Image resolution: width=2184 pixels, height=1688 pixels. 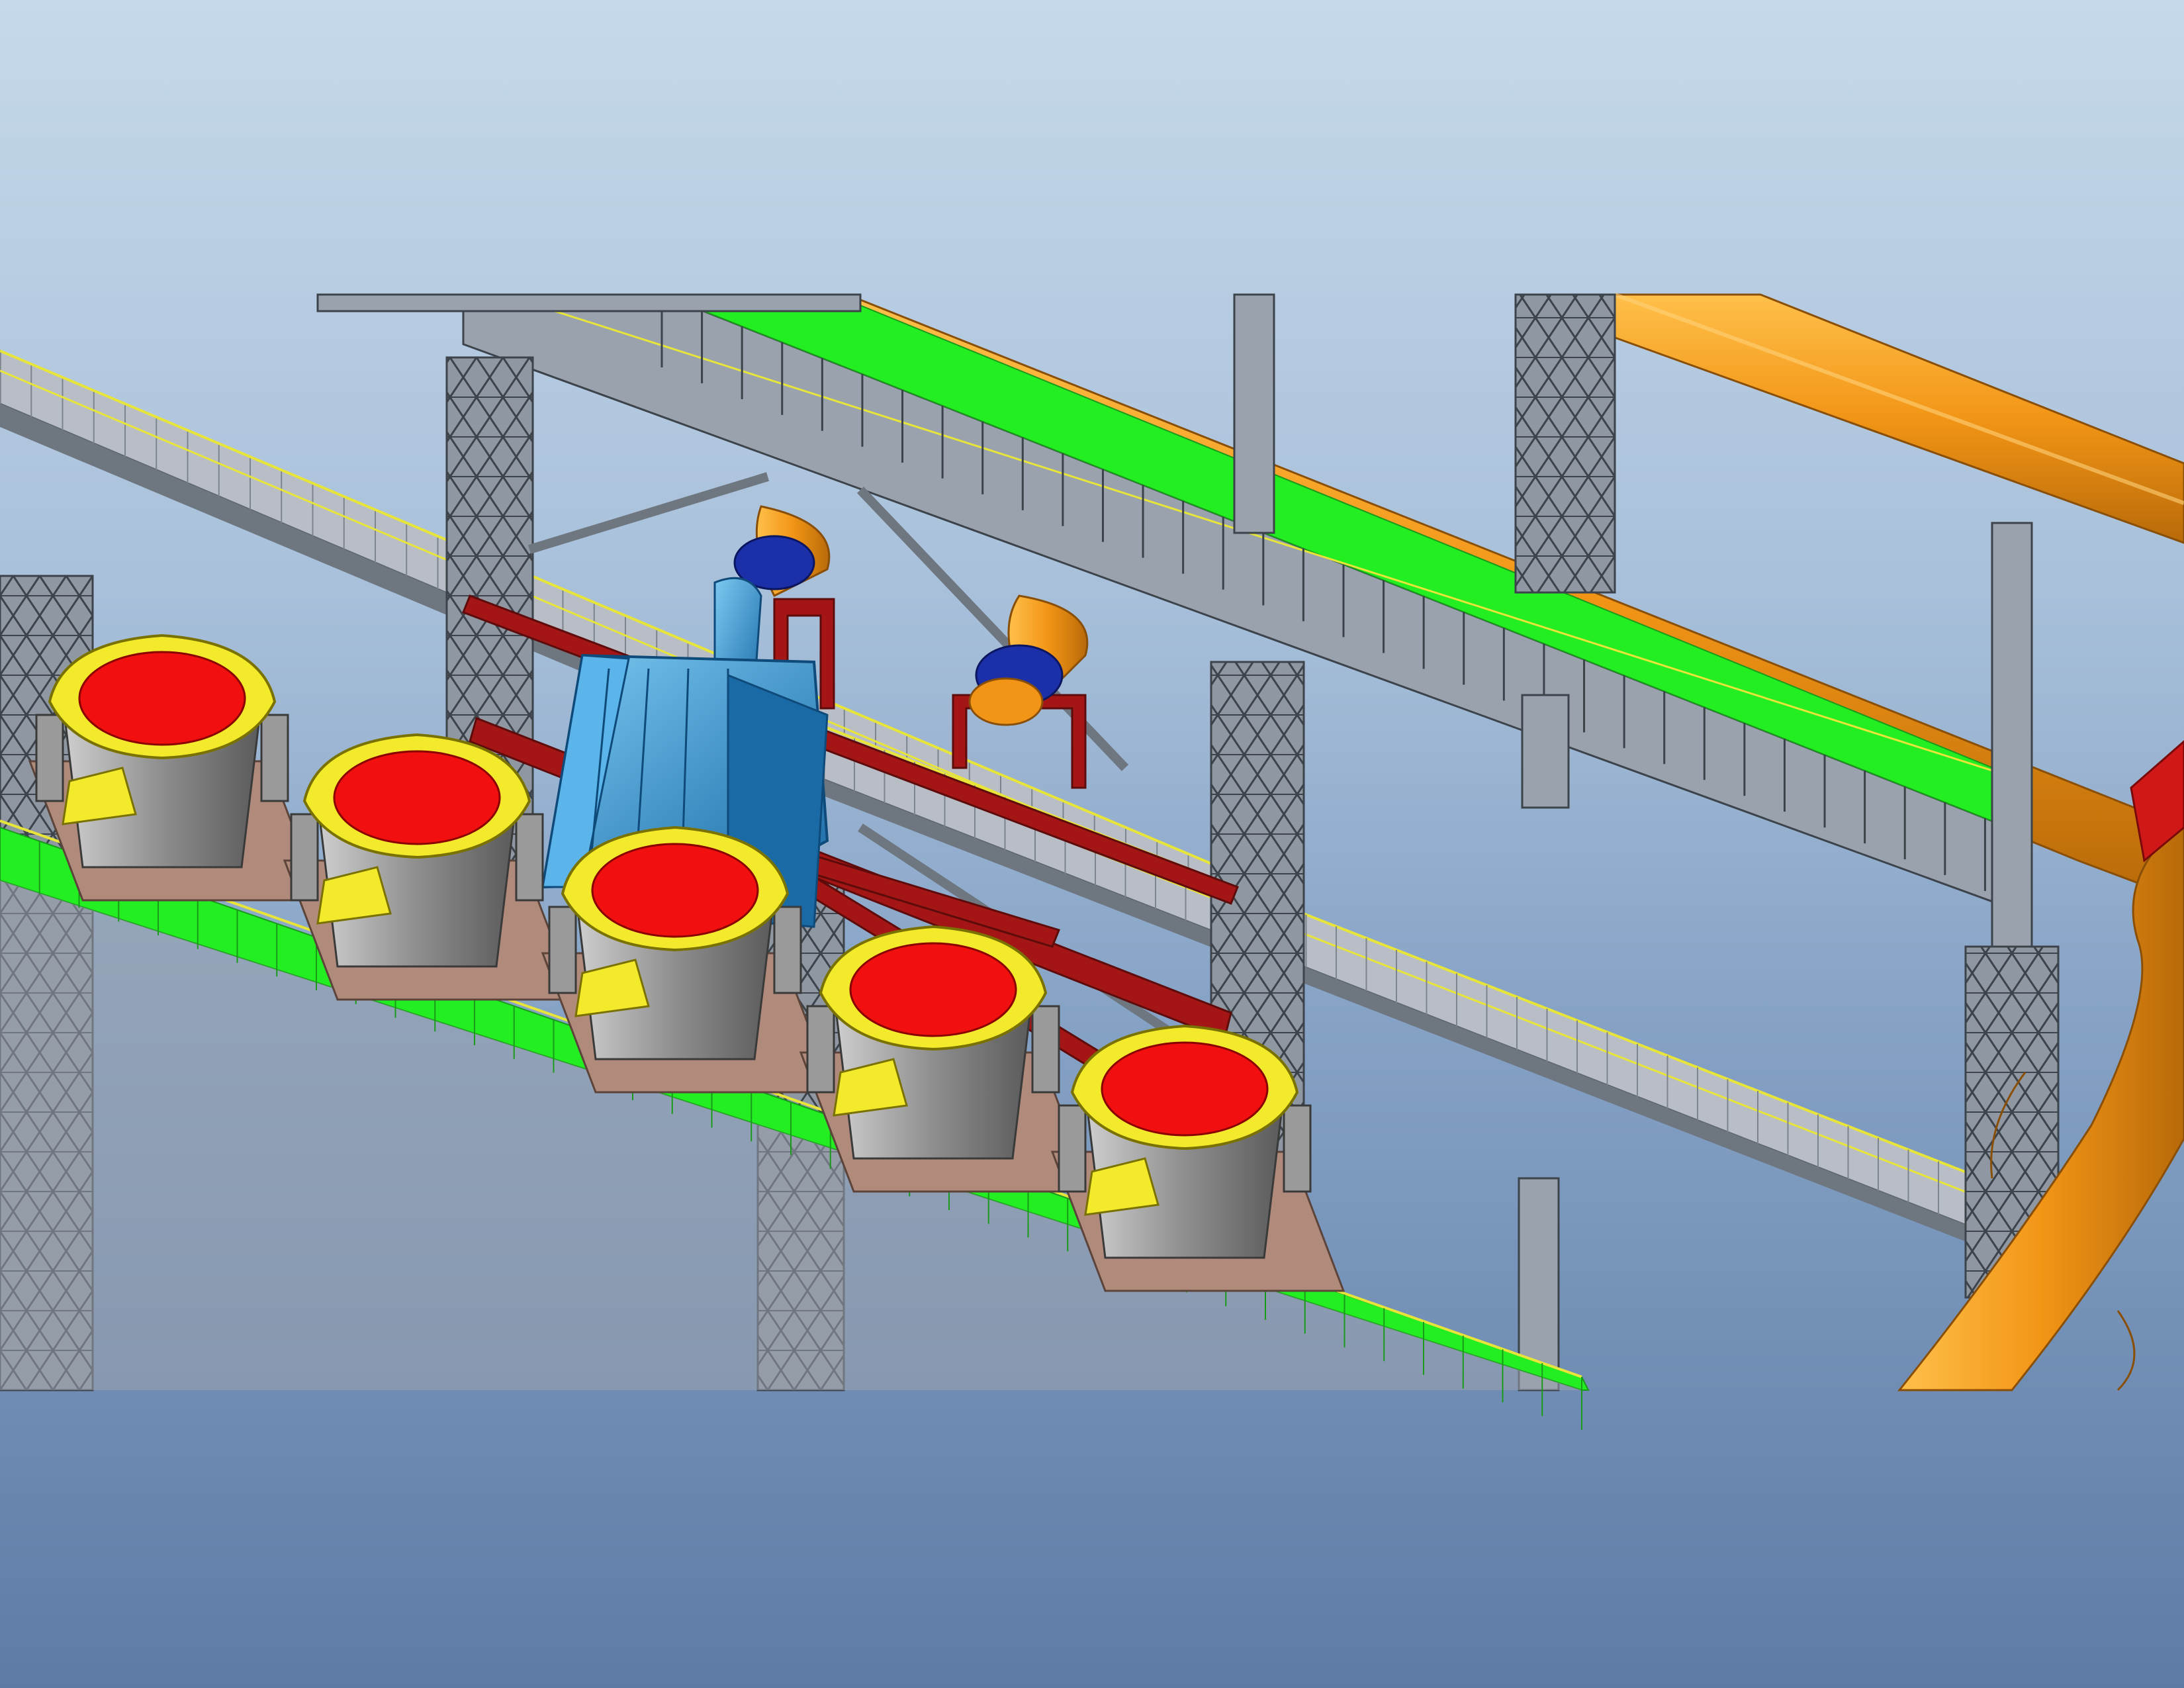 What do you see at coordinates (589, 302) in the screenshot?
I see `top-frame-beam` at bounding box center [589, 302].